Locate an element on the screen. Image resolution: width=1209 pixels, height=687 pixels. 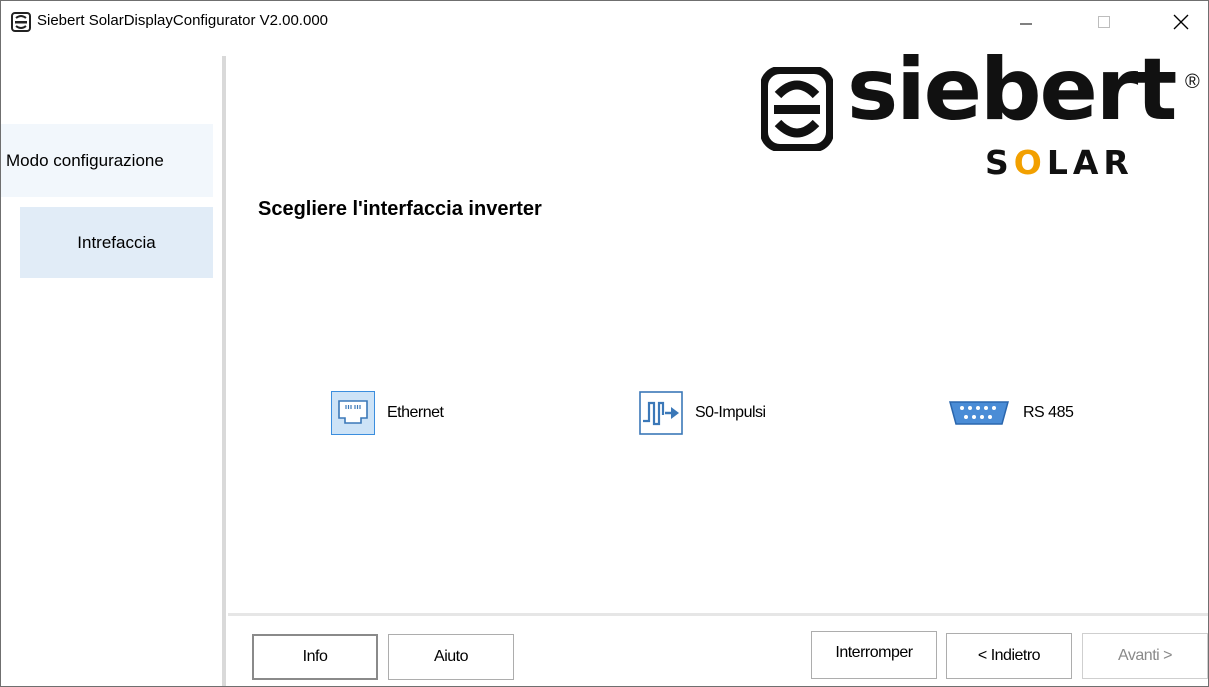
back-button: < Indietro is located at coordinates (1009, 656).